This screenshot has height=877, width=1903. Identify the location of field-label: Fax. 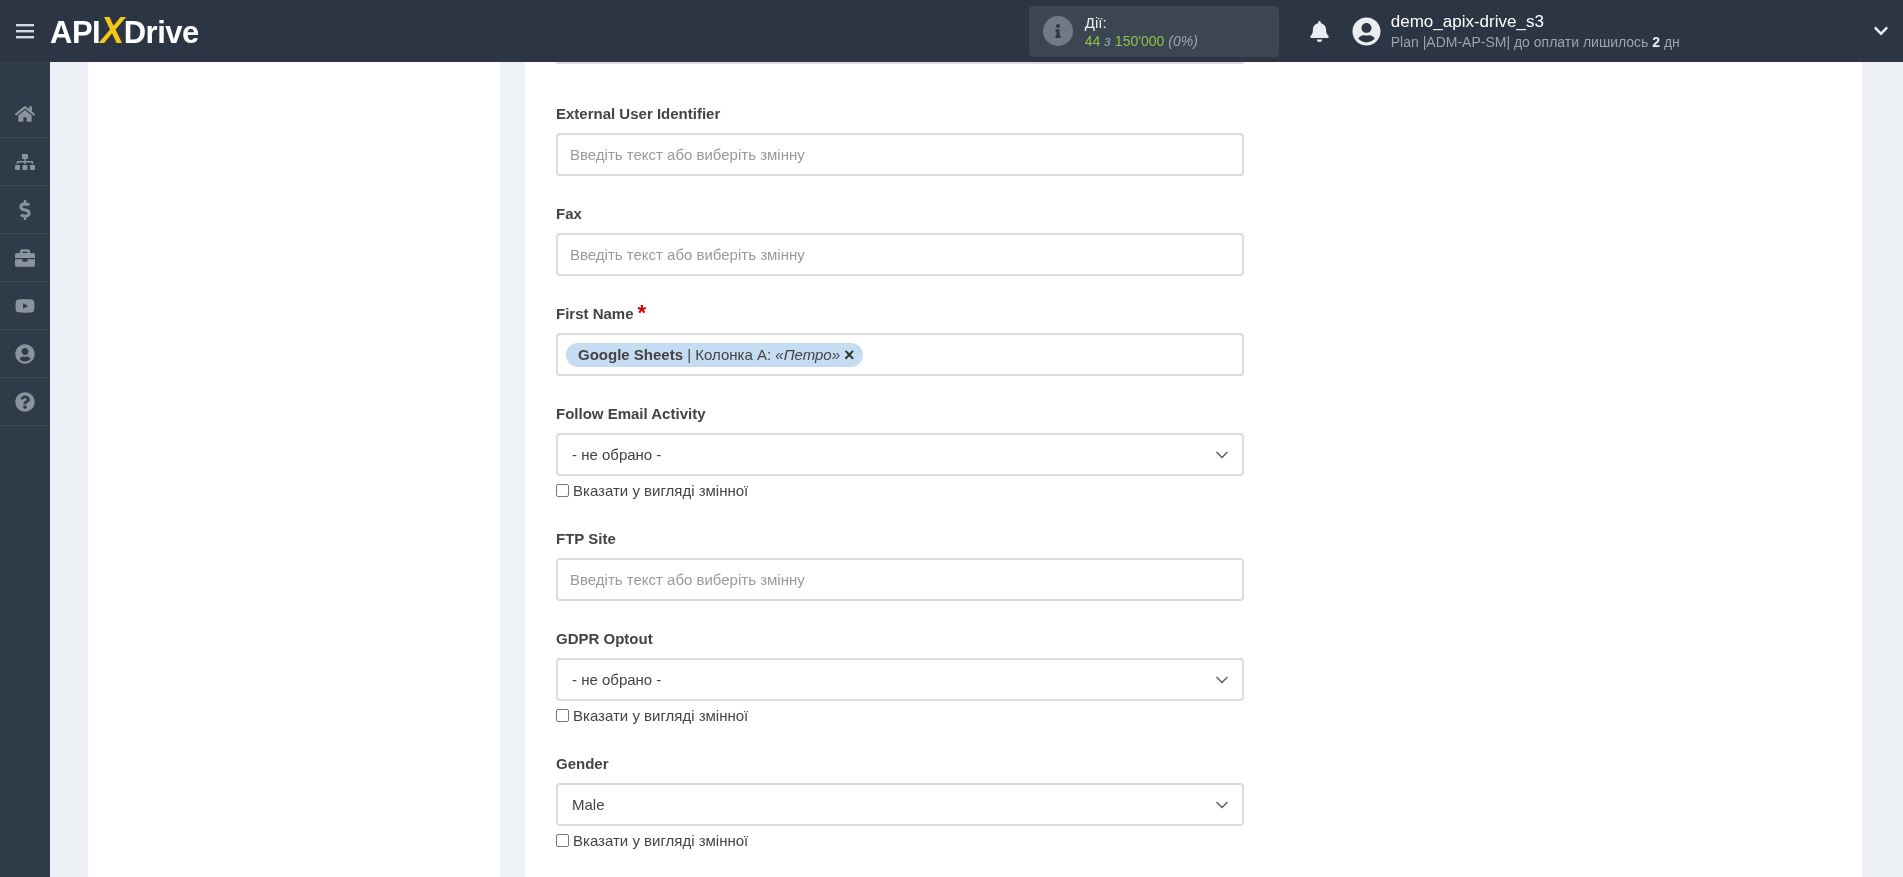
(569, 213).